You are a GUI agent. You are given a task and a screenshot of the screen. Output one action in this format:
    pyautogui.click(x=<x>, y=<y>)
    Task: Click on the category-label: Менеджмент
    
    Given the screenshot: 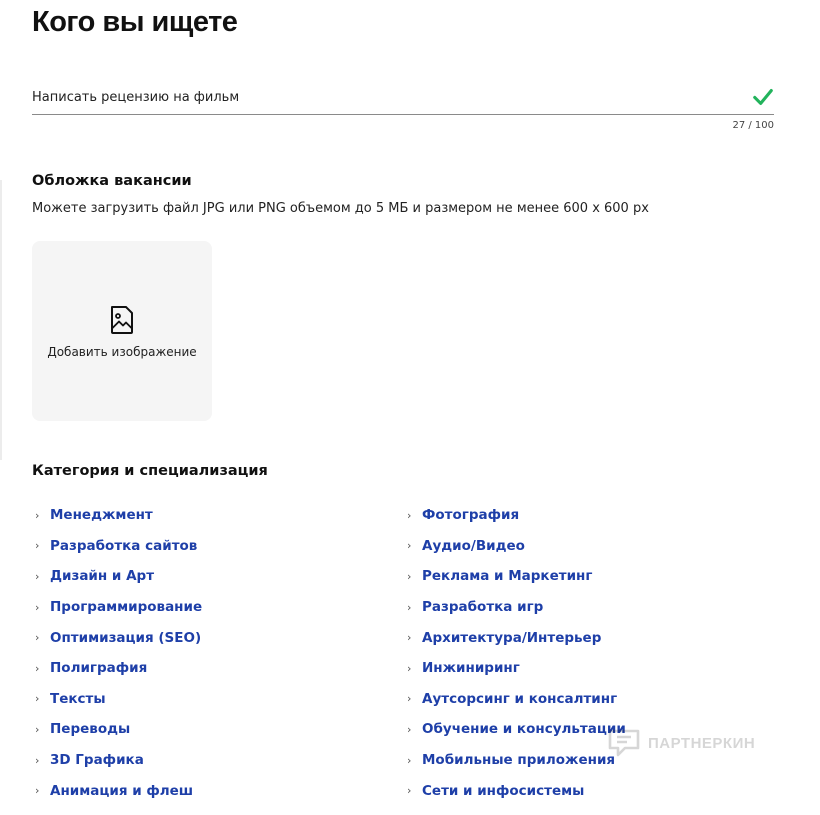 What is the action you would take?
    pyautogui.click(x=101, y=515)
    